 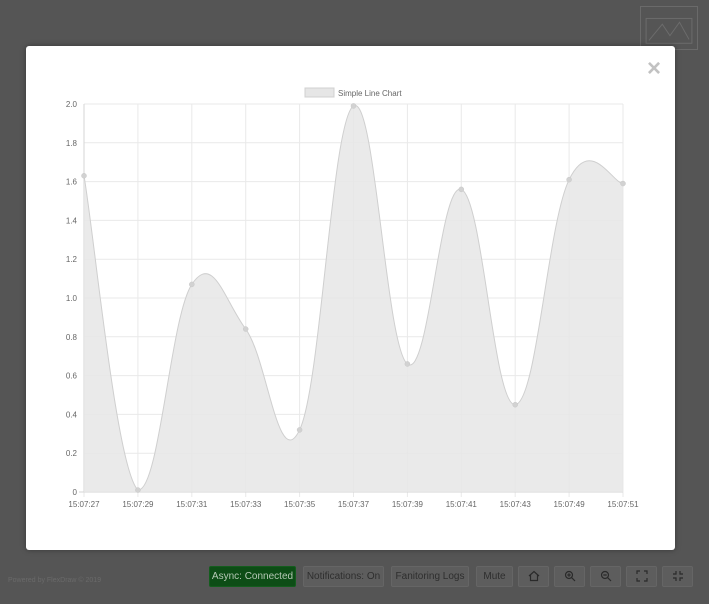 I want to click on zoom-out-icon, so click(x=605, y=576).